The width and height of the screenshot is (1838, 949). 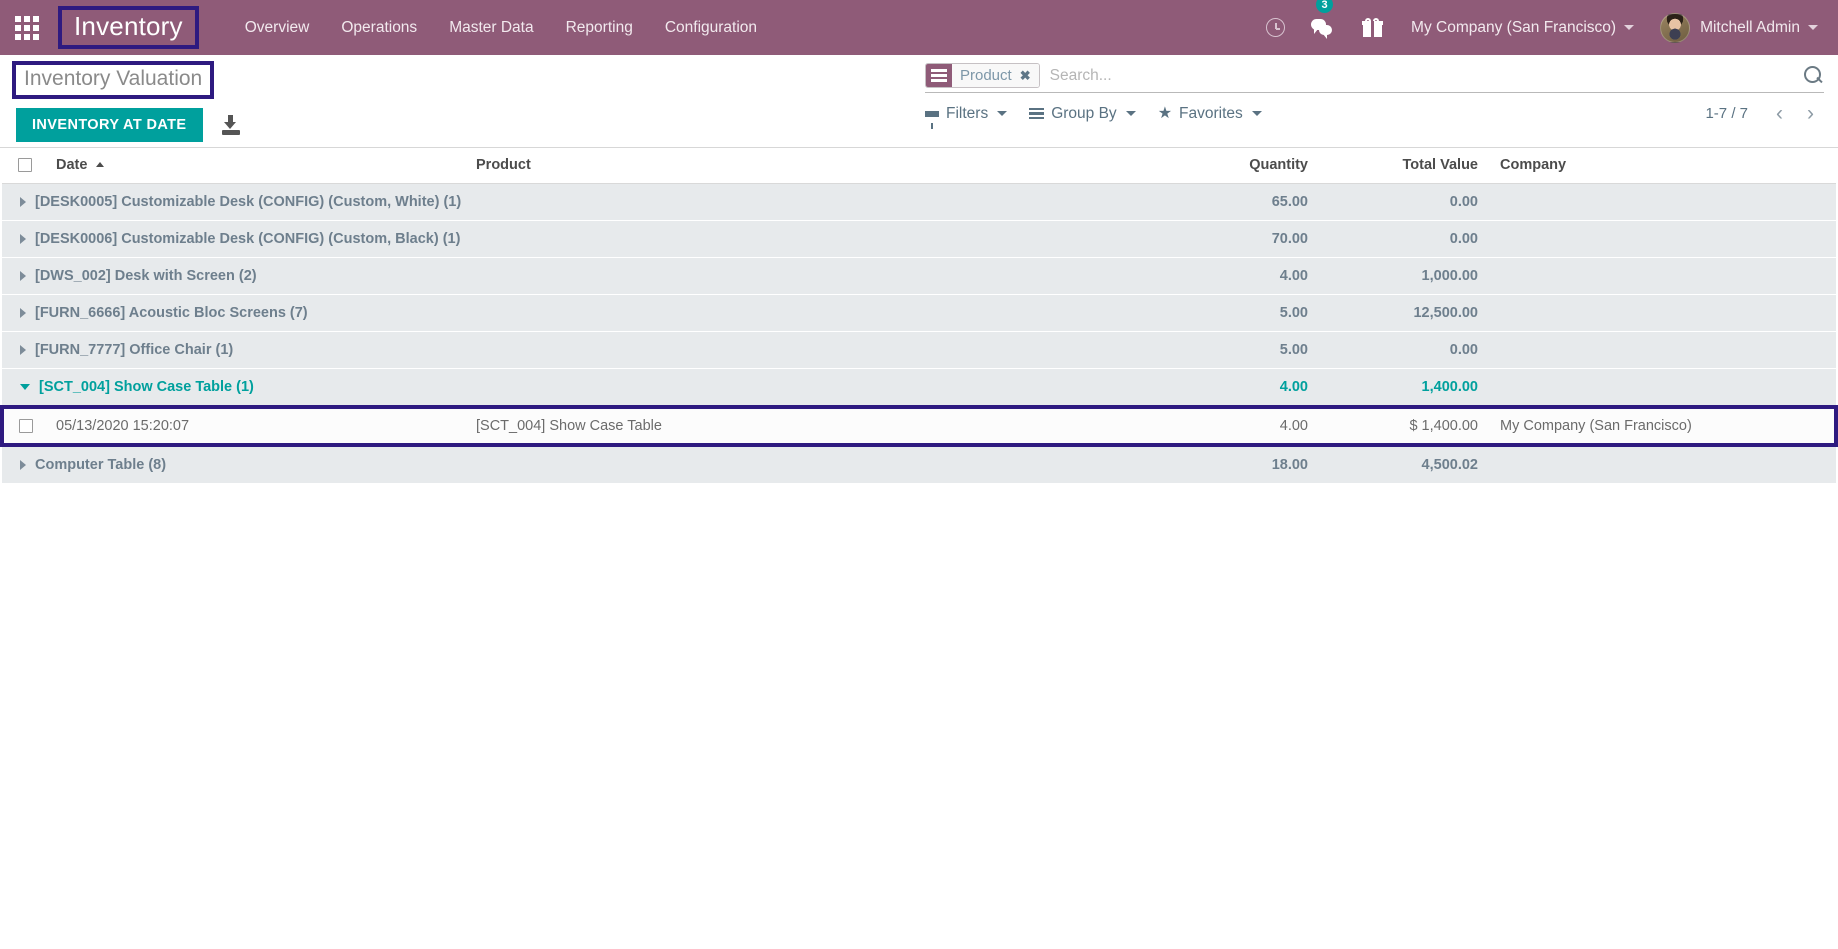 I want to click on pager: 1-7 / 7 ‹ ›, so click(x=1764, y=113).